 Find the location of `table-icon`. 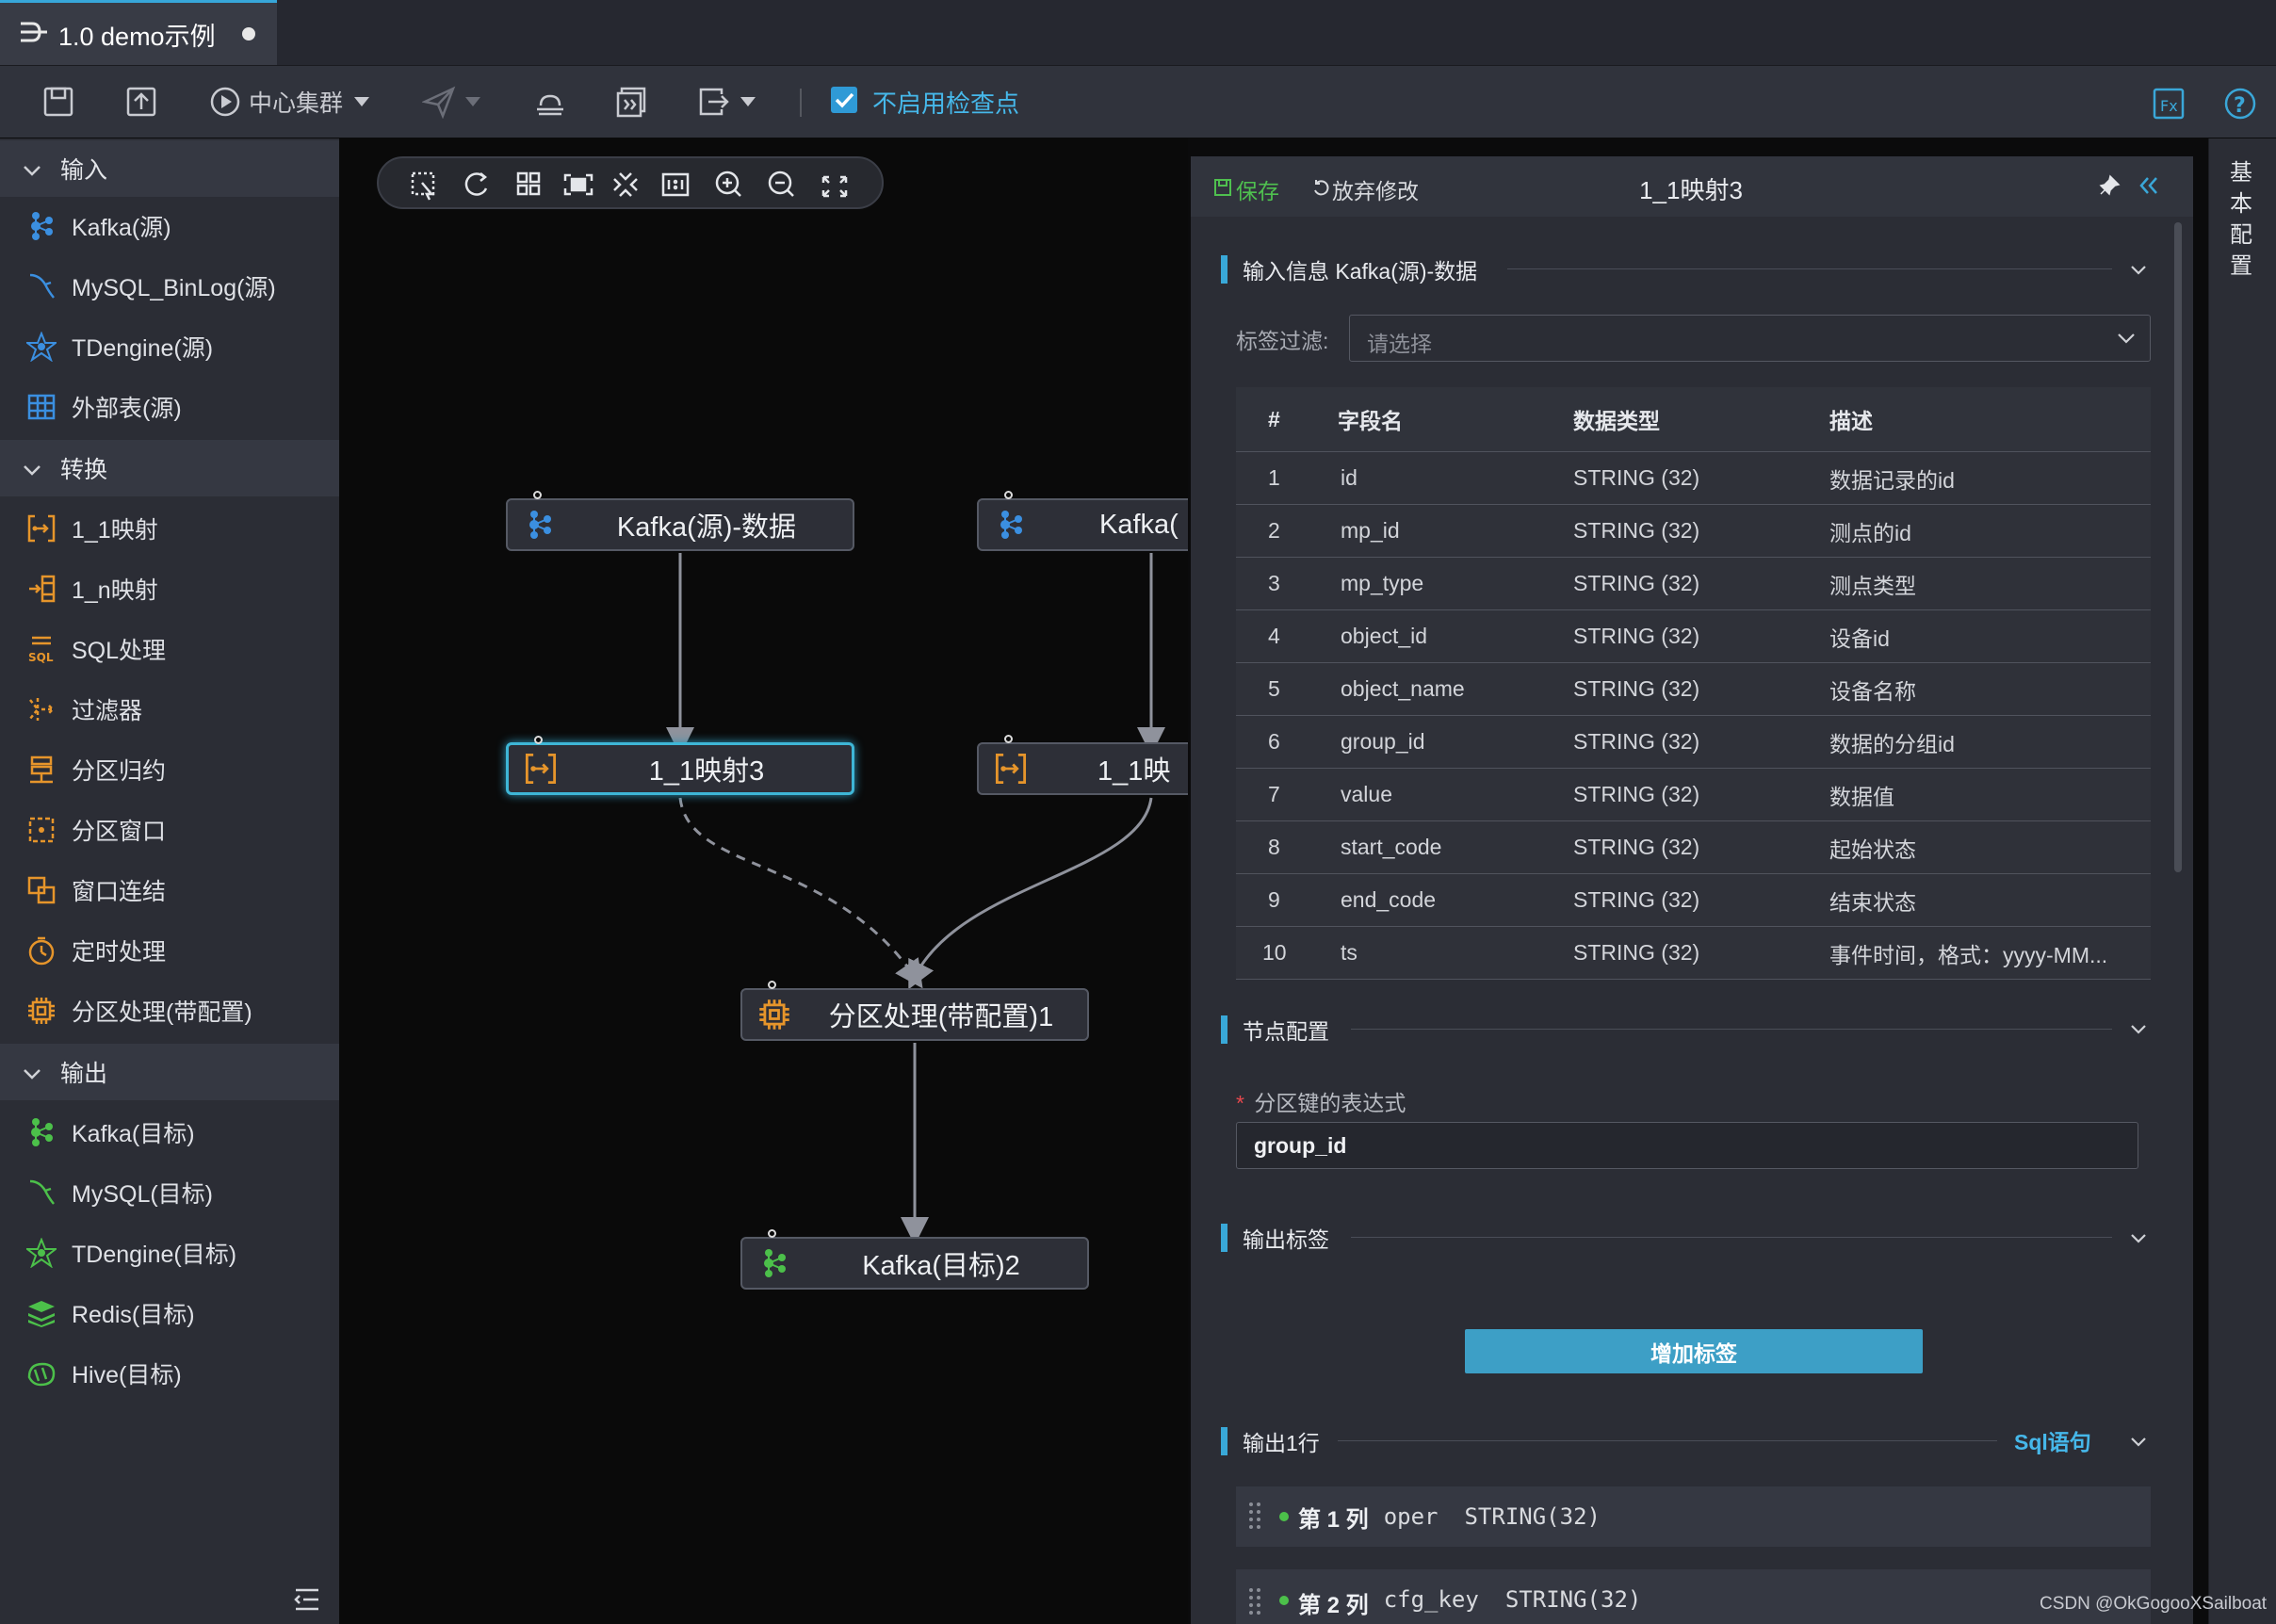

table-icon is located at coordinates (41, 407).